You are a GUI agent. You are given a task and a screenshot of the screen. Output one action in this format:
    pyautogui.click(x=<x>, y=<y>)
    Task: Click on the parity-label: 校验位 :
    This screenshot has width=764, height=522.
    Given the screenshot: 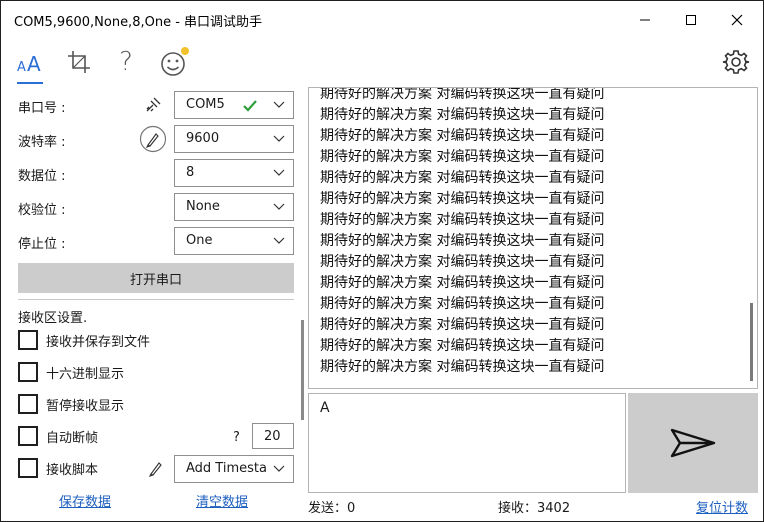 What is the action you would take?
    pyautogui.click(x=42, y=210)
    